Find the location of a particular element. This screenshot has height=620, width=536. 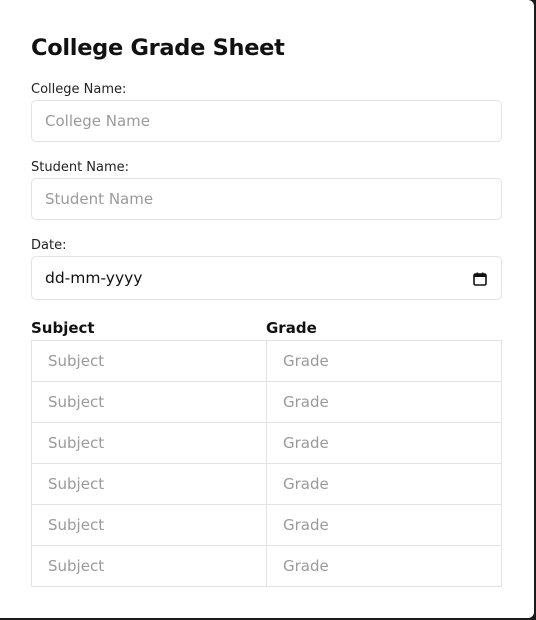

date-label: Date: is located at coordinates (49, 245).